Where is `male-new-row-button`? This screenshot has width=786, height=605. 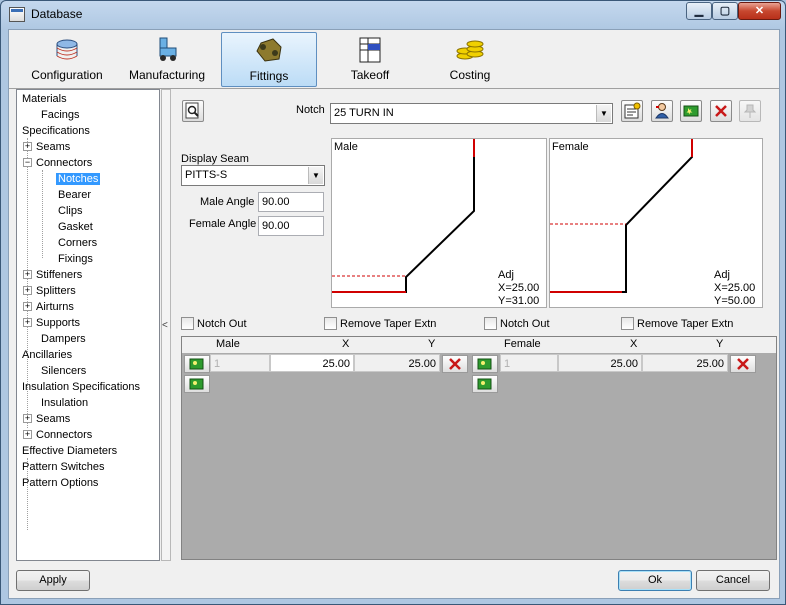 male-new-row-button is located at coordinates (197, 384).